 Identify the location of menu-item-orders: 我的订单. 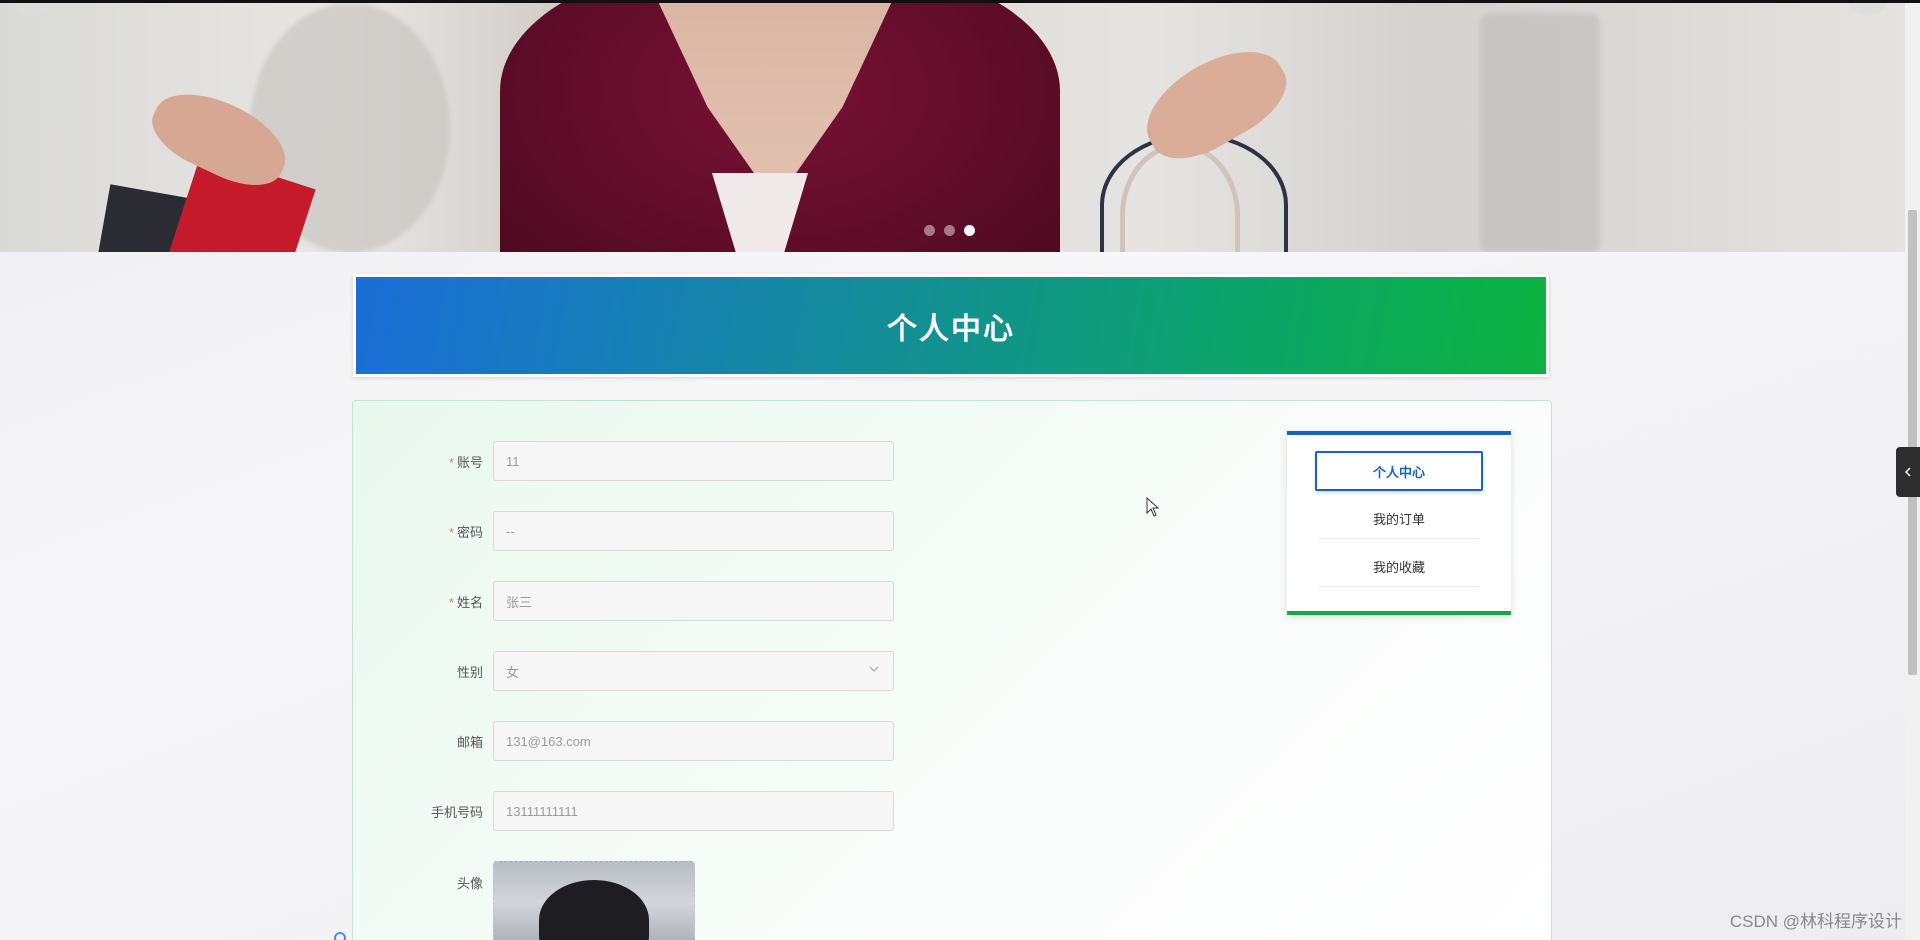
(1399, 519).